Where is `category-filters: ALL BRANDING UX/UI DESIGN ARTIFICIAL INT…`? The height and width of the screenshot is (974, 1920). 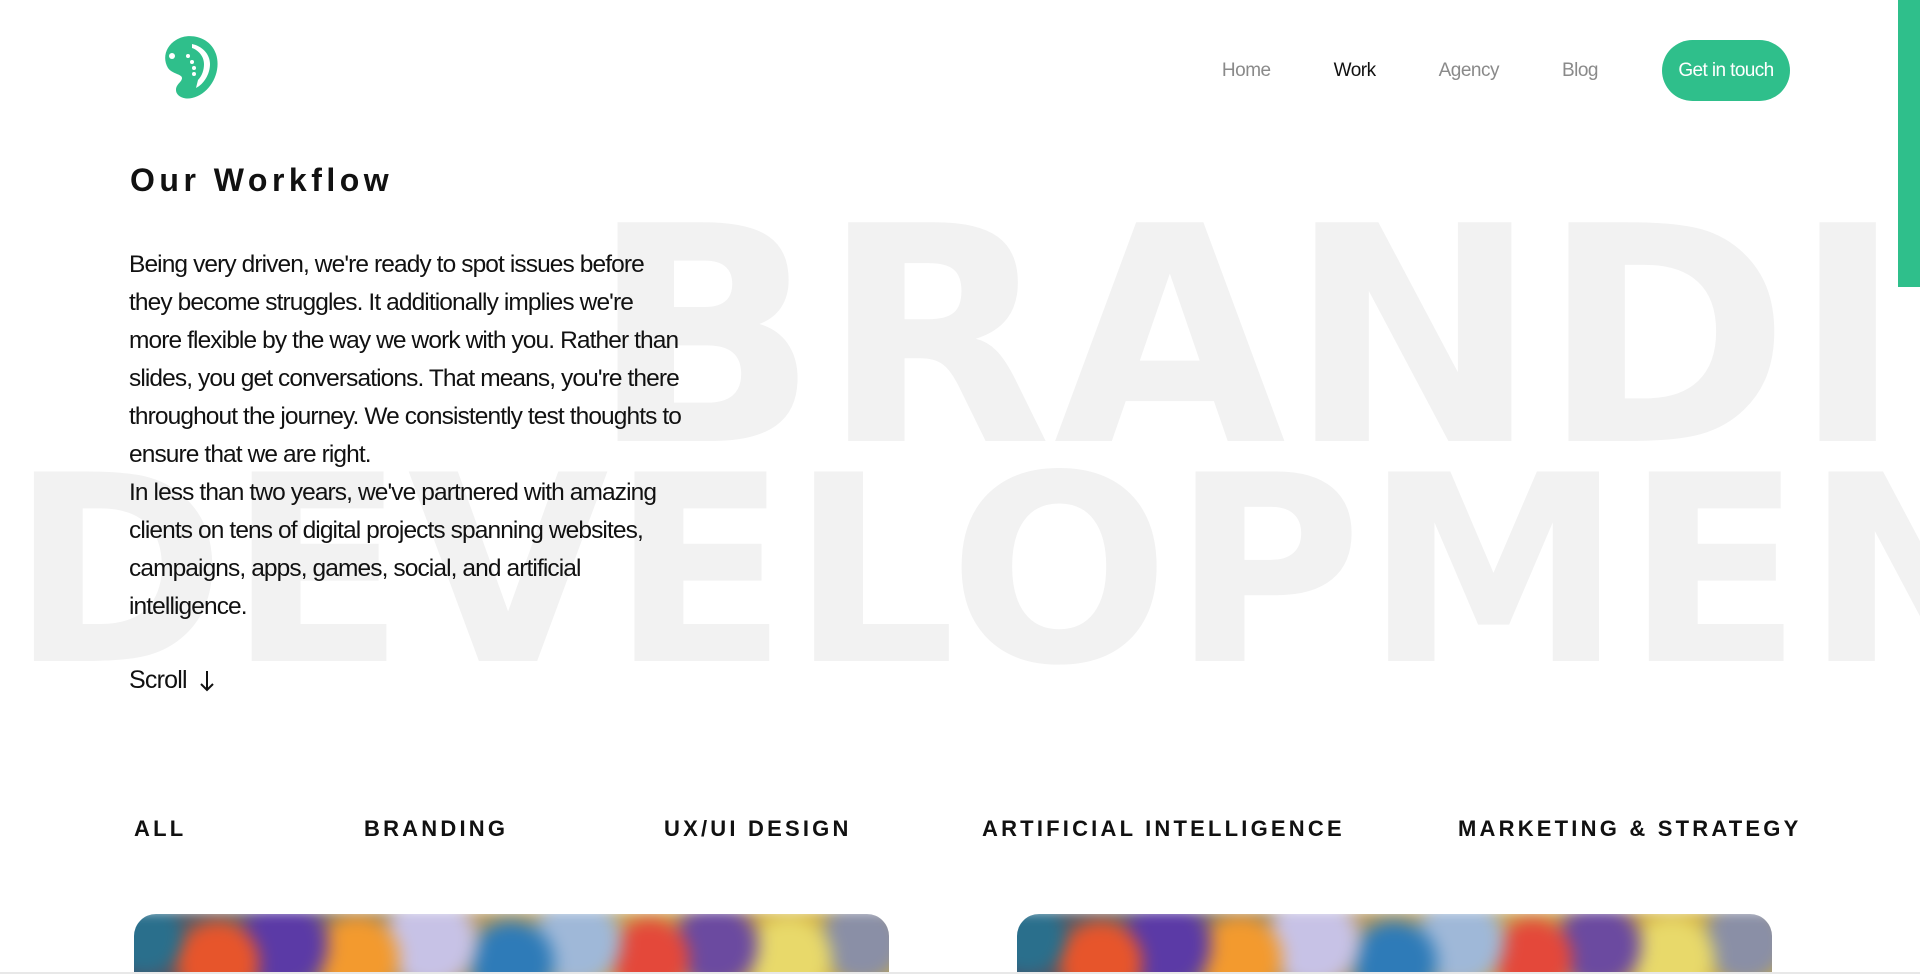 category-filters: ALL BRANDING UX/UI DESIGN ARTIFICIAL INT… is located at coordinates (960, 831).